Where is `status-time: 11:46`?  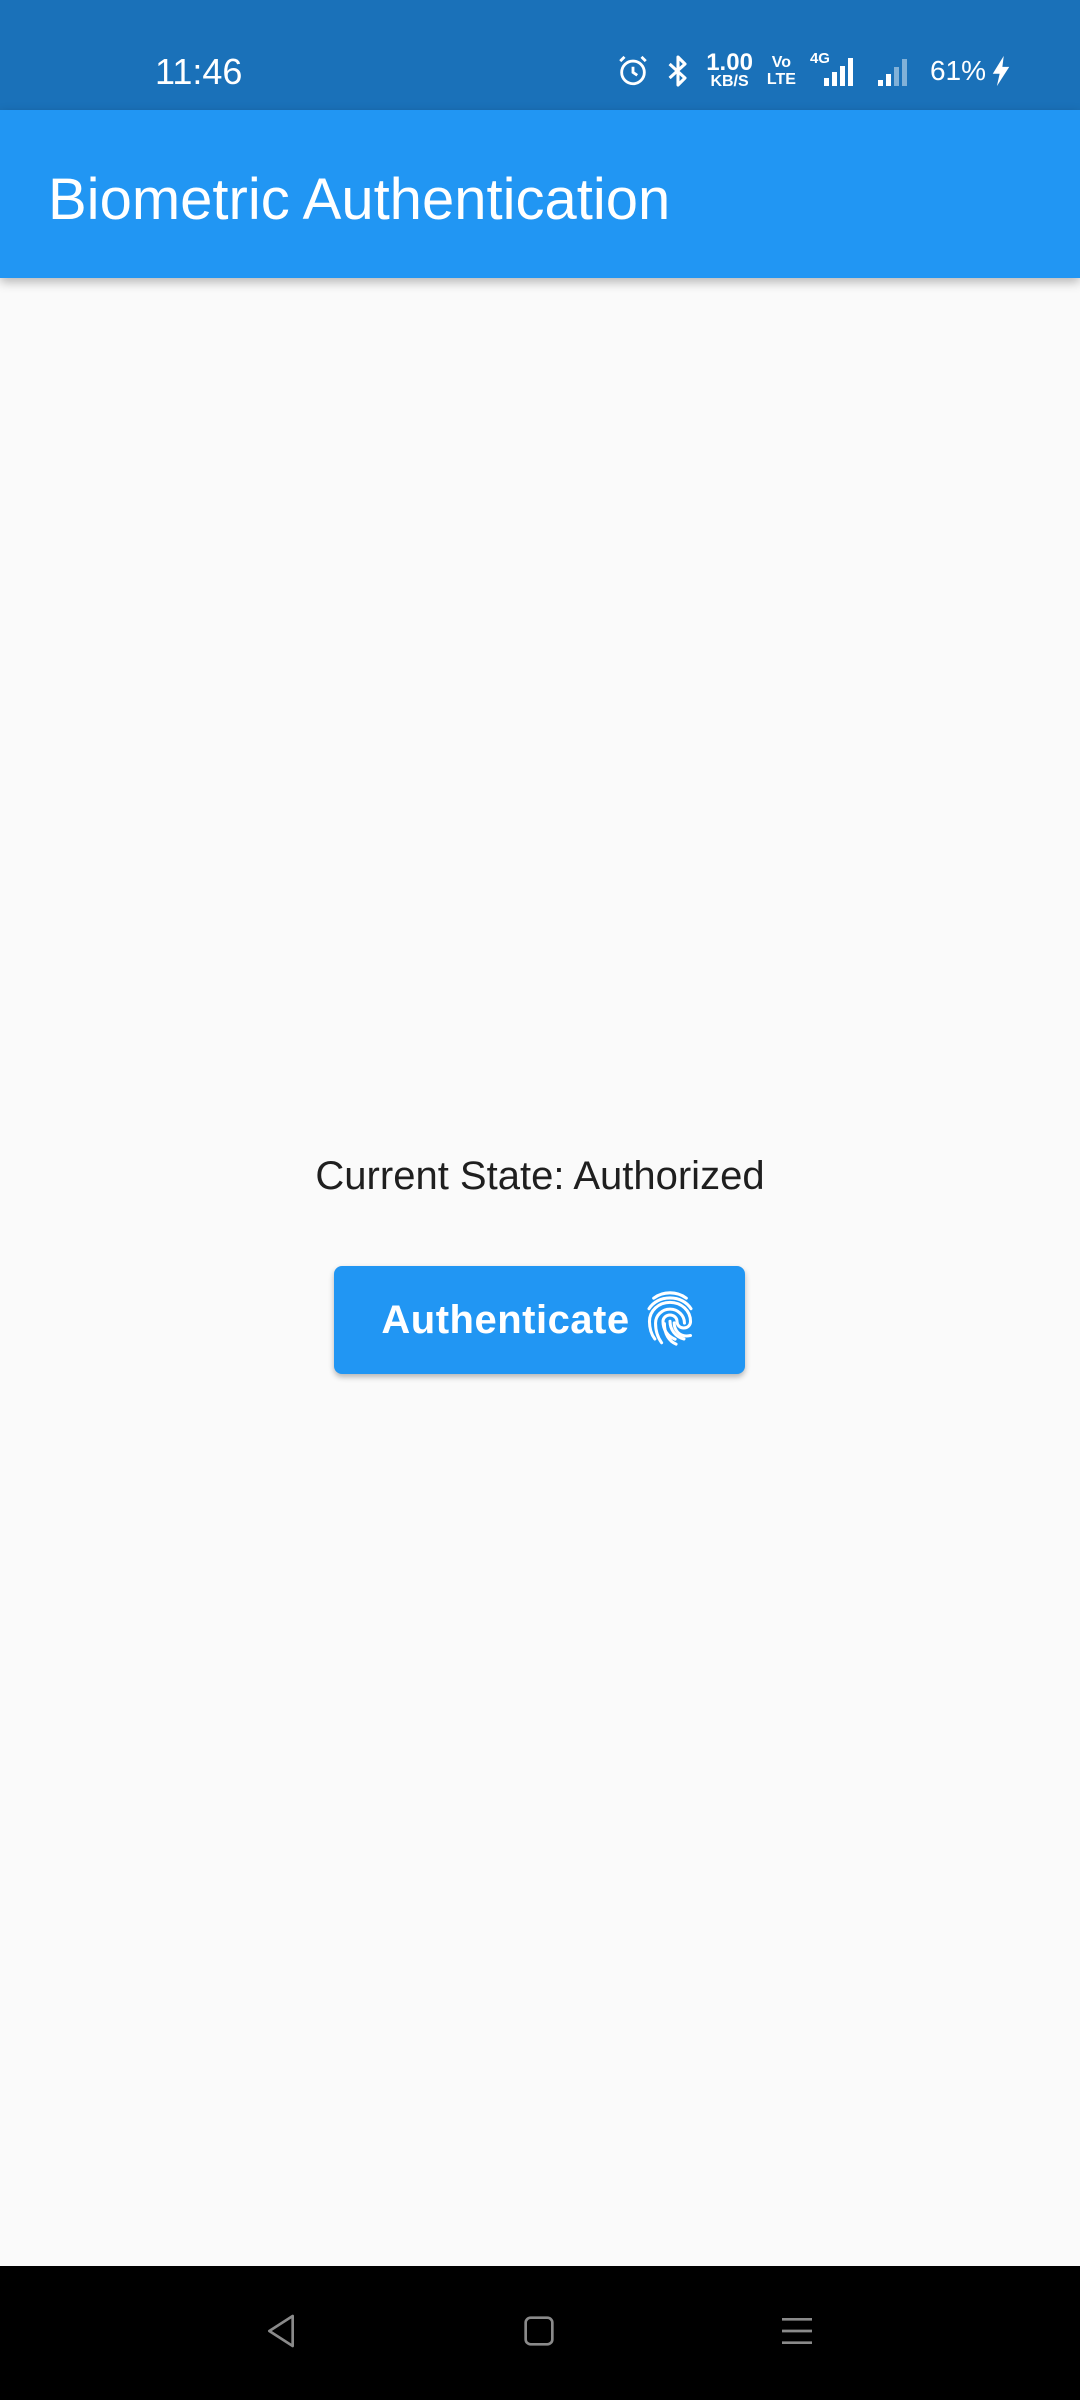
status-time: 11:46 is located at coordinates (199, 71).